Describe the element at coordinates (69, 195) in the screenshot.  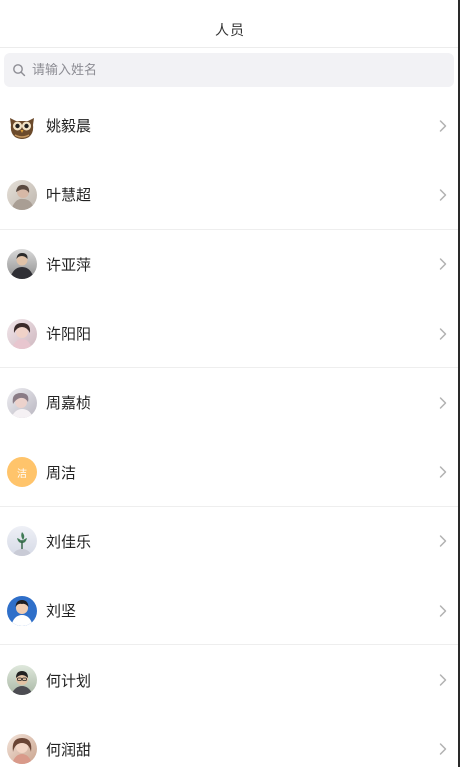
I see `person-name: 叶慧超` at that location.